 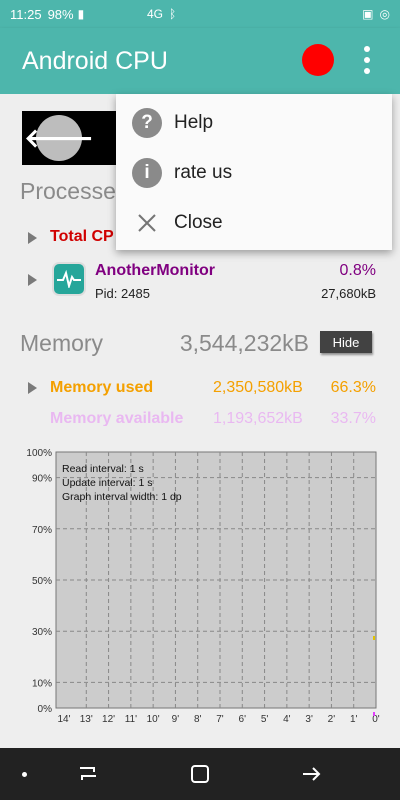 I want to click on overflow-menu-button, so click(x=367, y=60).